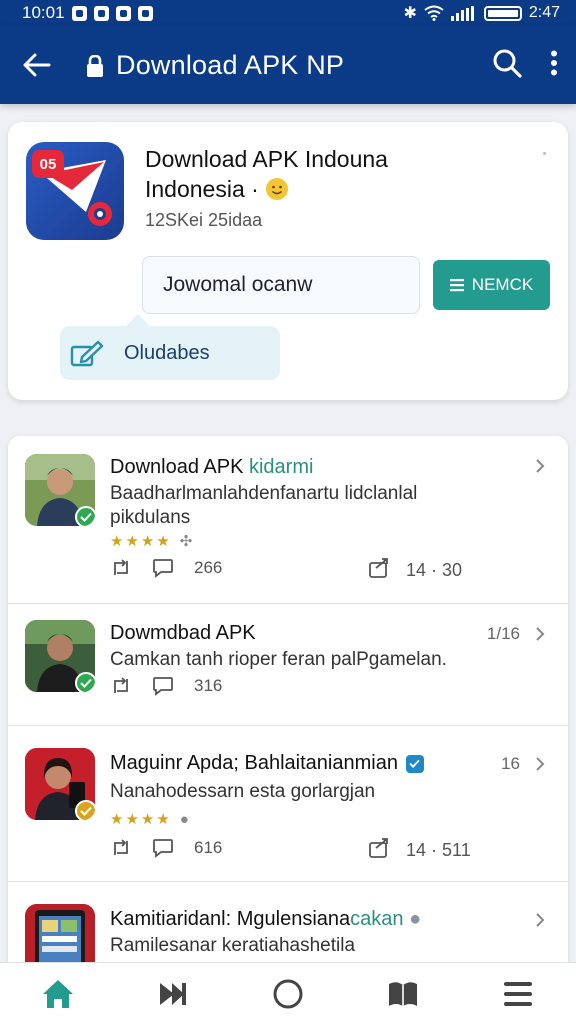 This screenshot has width=576, height=1024. What do you see at coordinates (202, 189) in the screenshot?
I see `app-title-line2: Indonesia ·` at bounding box center [202, 189].